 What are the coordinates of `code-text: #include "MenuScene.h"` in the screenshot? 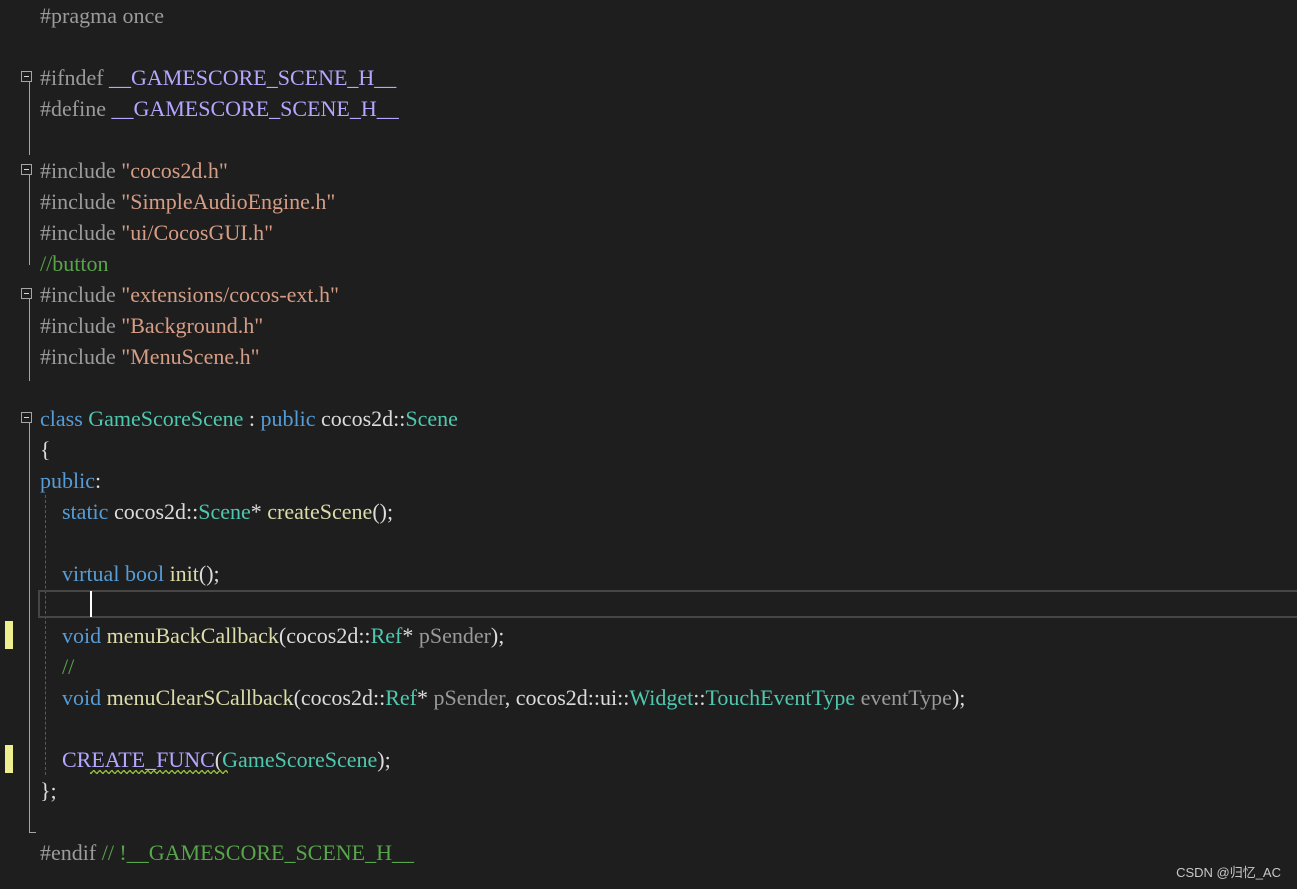 It's located at (150, 356).